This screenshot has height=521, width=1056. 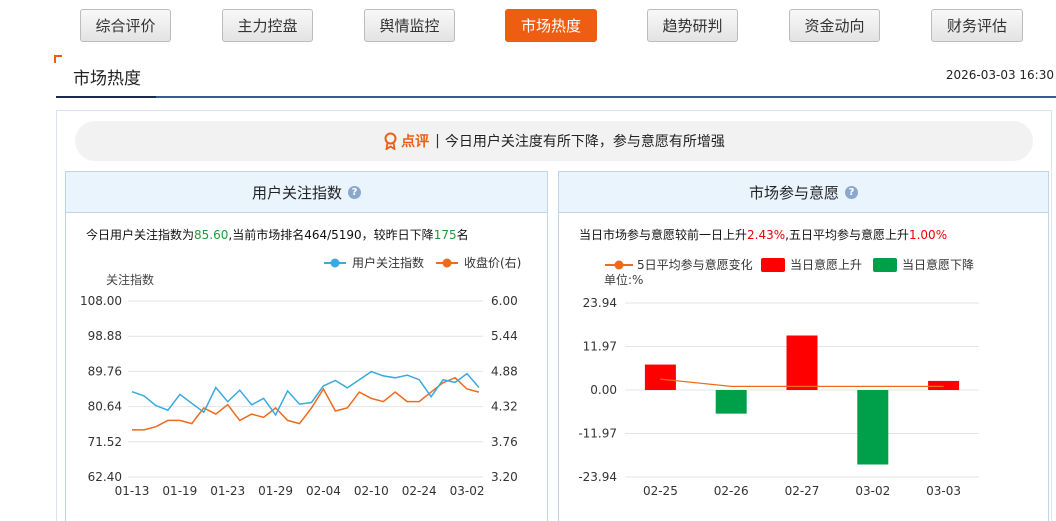 What do you see at coordinates (105, 407) in the screenshot?
I see `y-tick-left: 80.64` at bounding box center [105, 407].